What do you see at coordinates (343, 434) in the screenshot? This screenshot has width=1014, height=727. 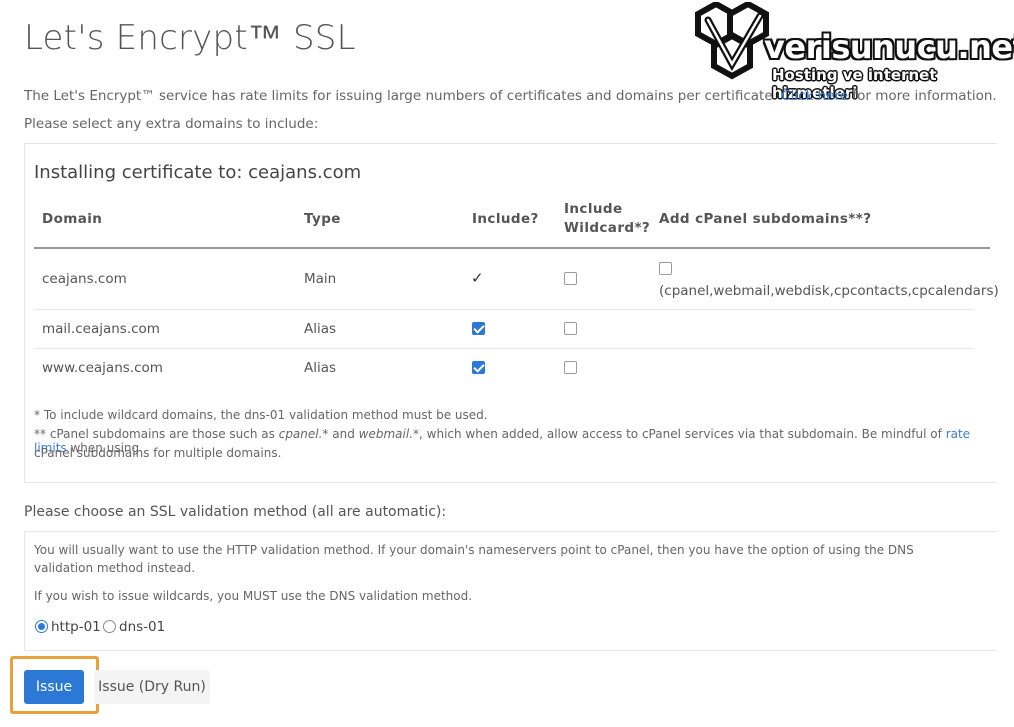 I see `note-text: and` at bounding box center [343, 434].